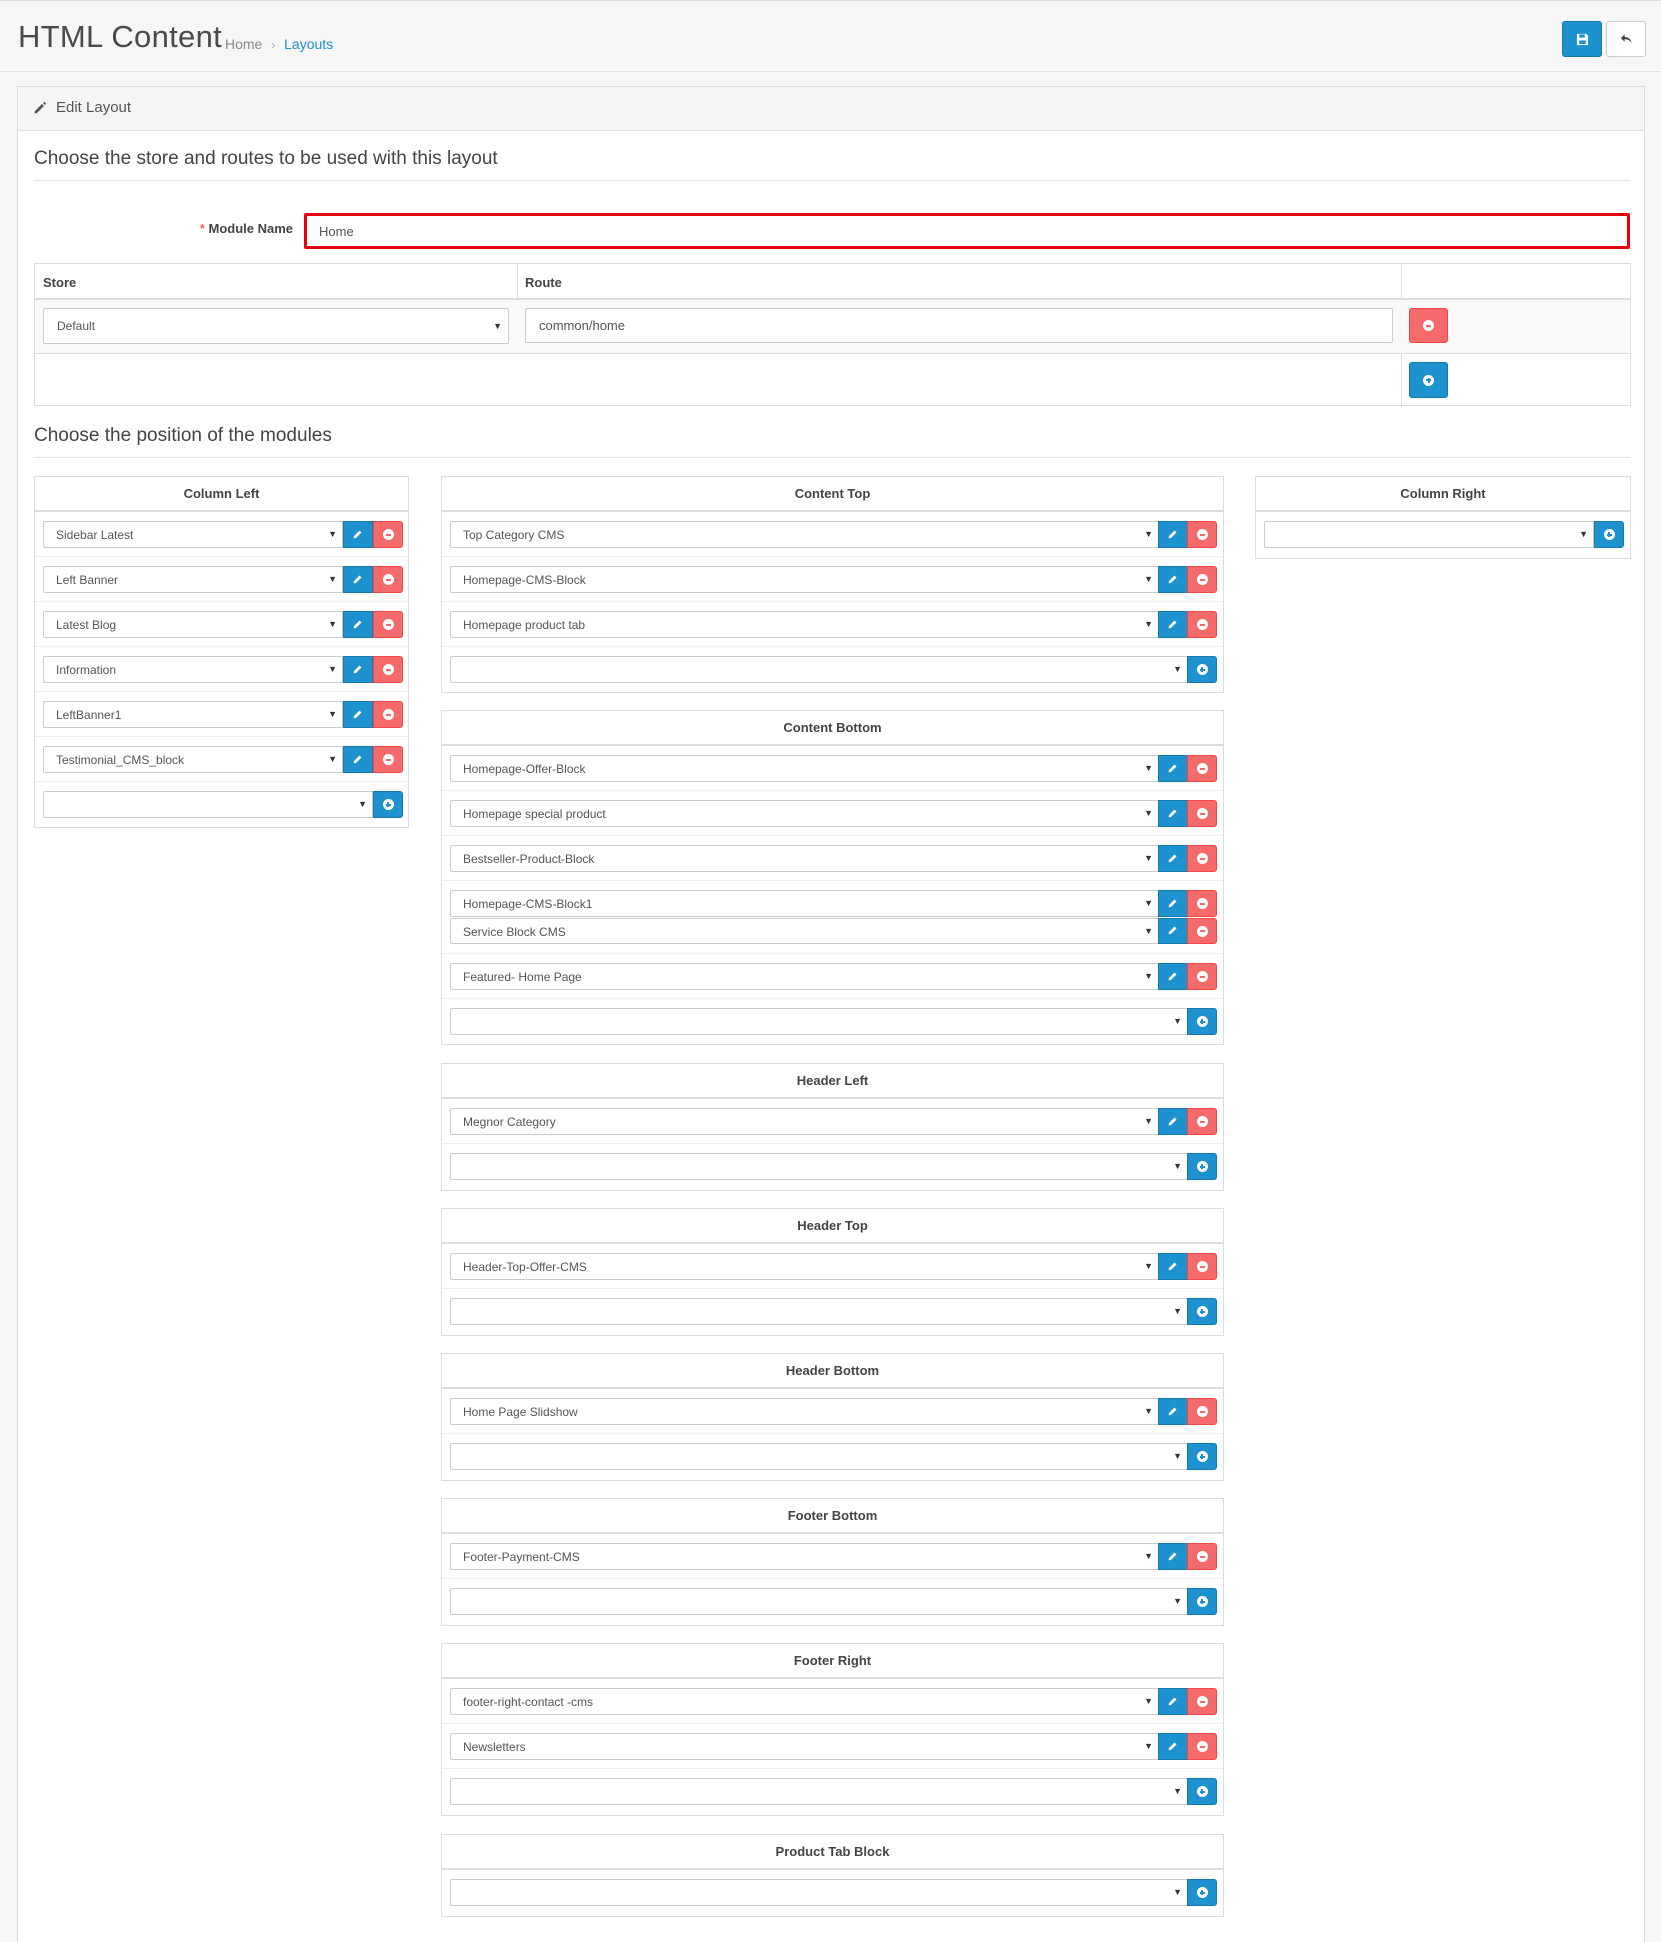 Image resolution: width=1661 pixels, height=1942 pixels. What do you see at coordinates (804, 858) in the screenshot?
I see `module-select: Bestseller-Product-Block ▼` at bounding box center [804, 858].